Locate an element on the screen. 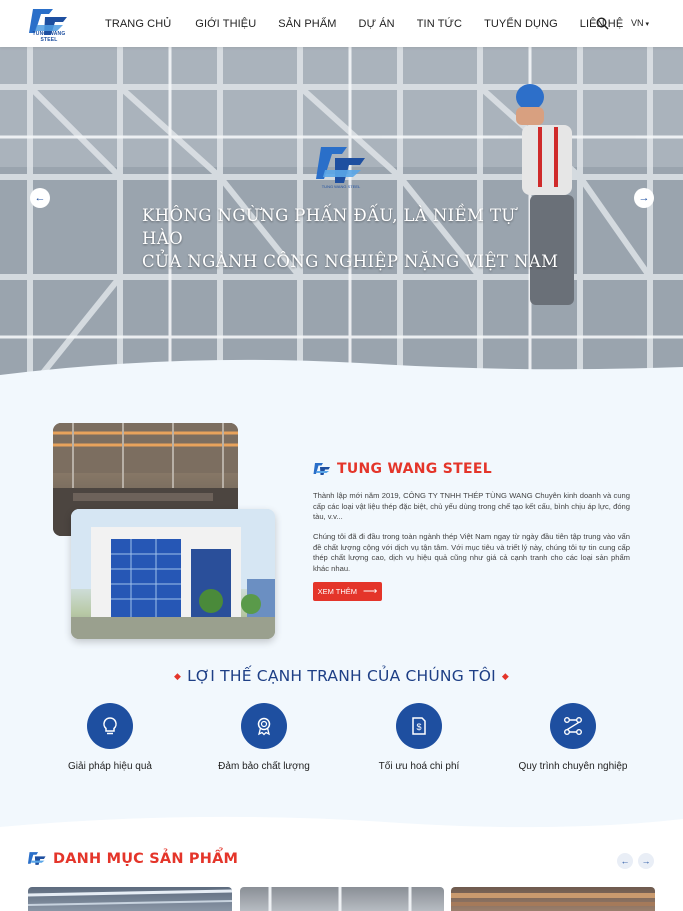 Image resolution: width=683 pixels, height=911 pixels. products-title: DANH MỤC SẢN PHẨM is located at coordinates (146, 859).